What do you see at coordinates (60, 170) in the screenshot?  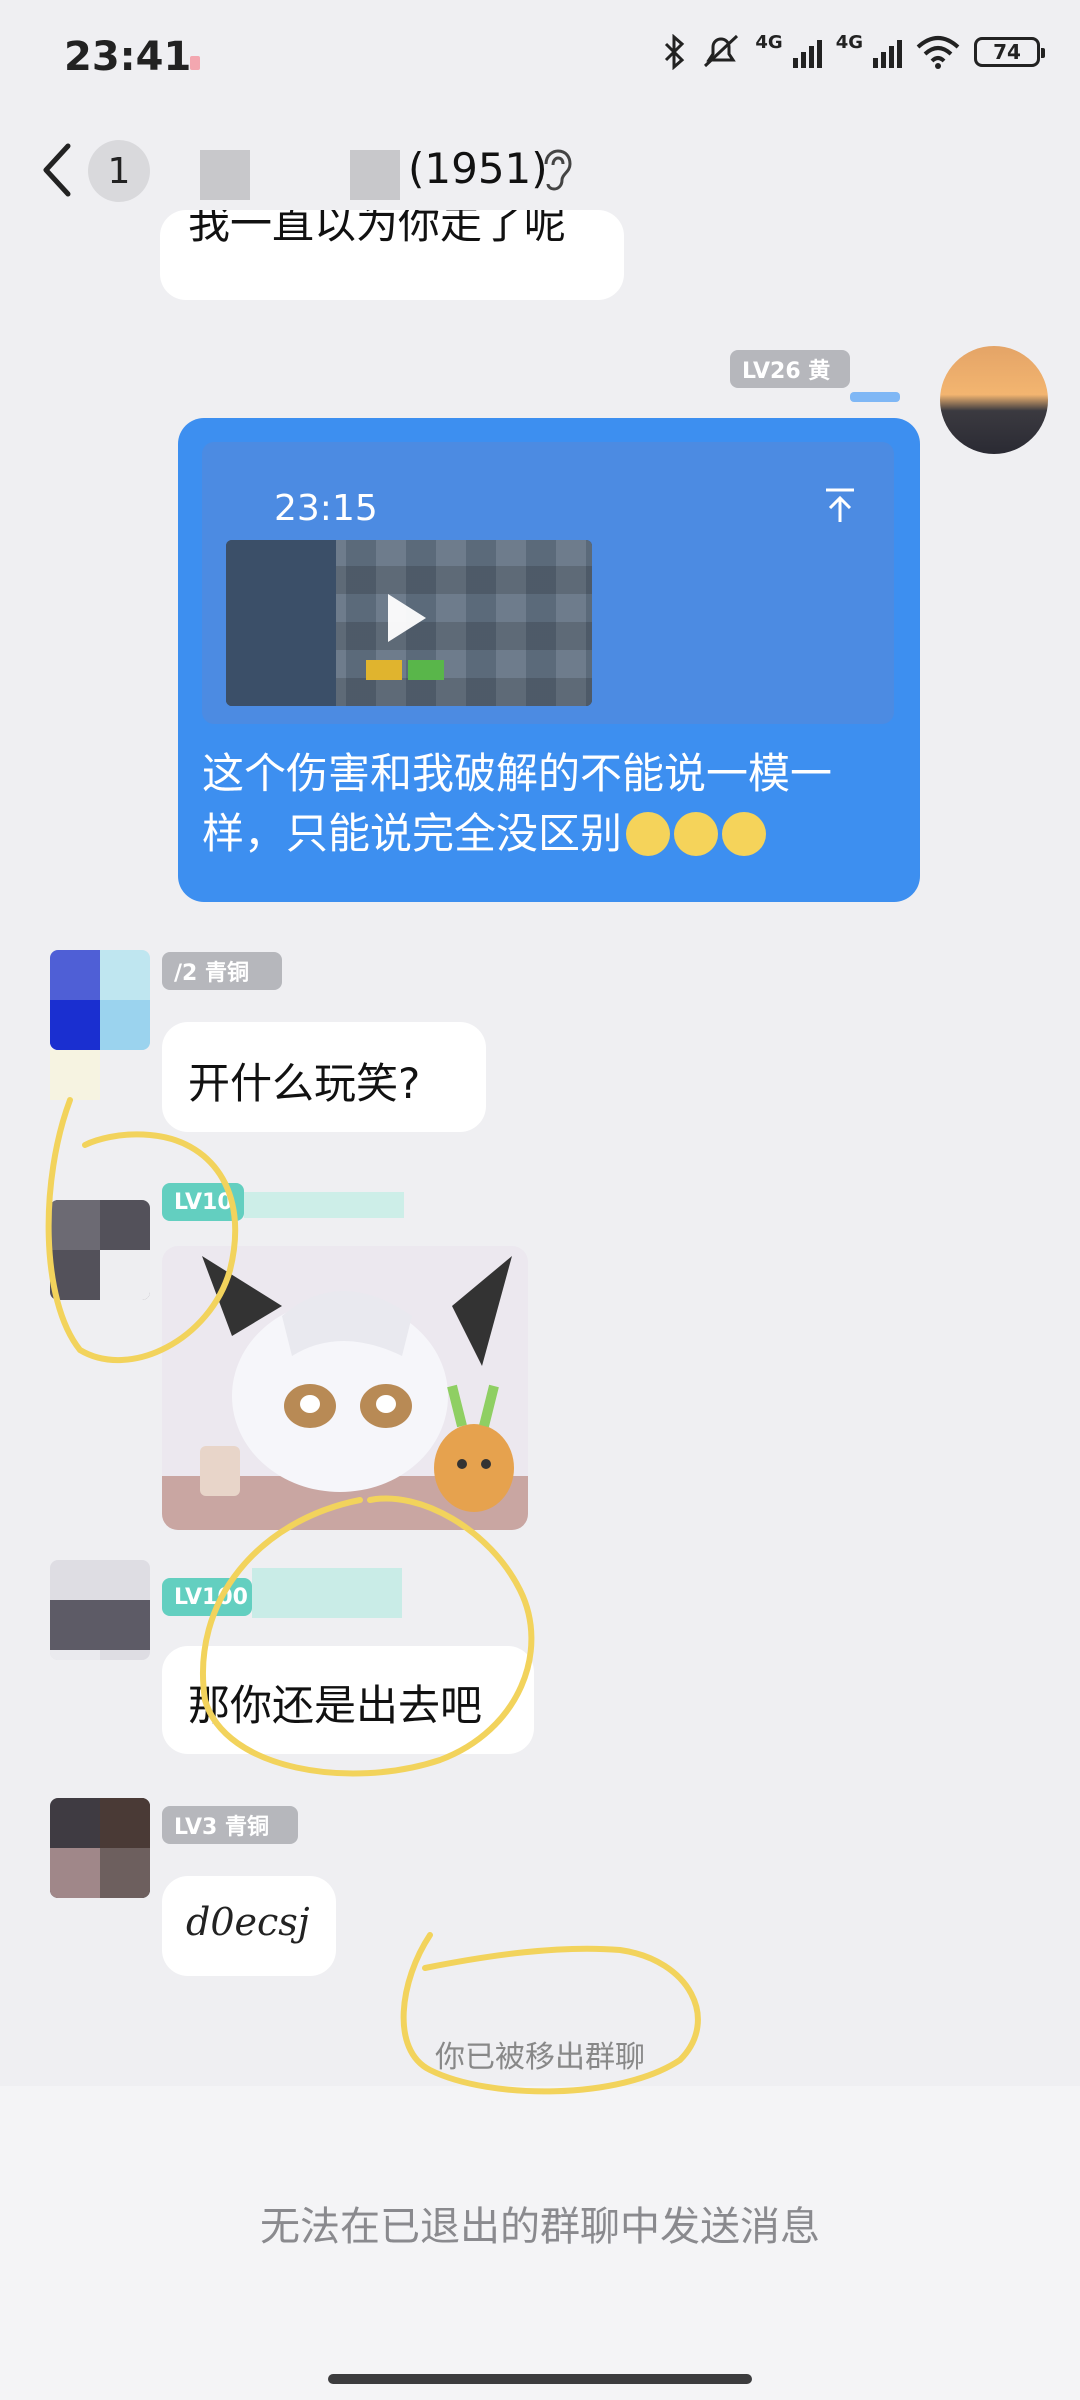 I see `back-arrow-icon` at bounding box center [60, 170].